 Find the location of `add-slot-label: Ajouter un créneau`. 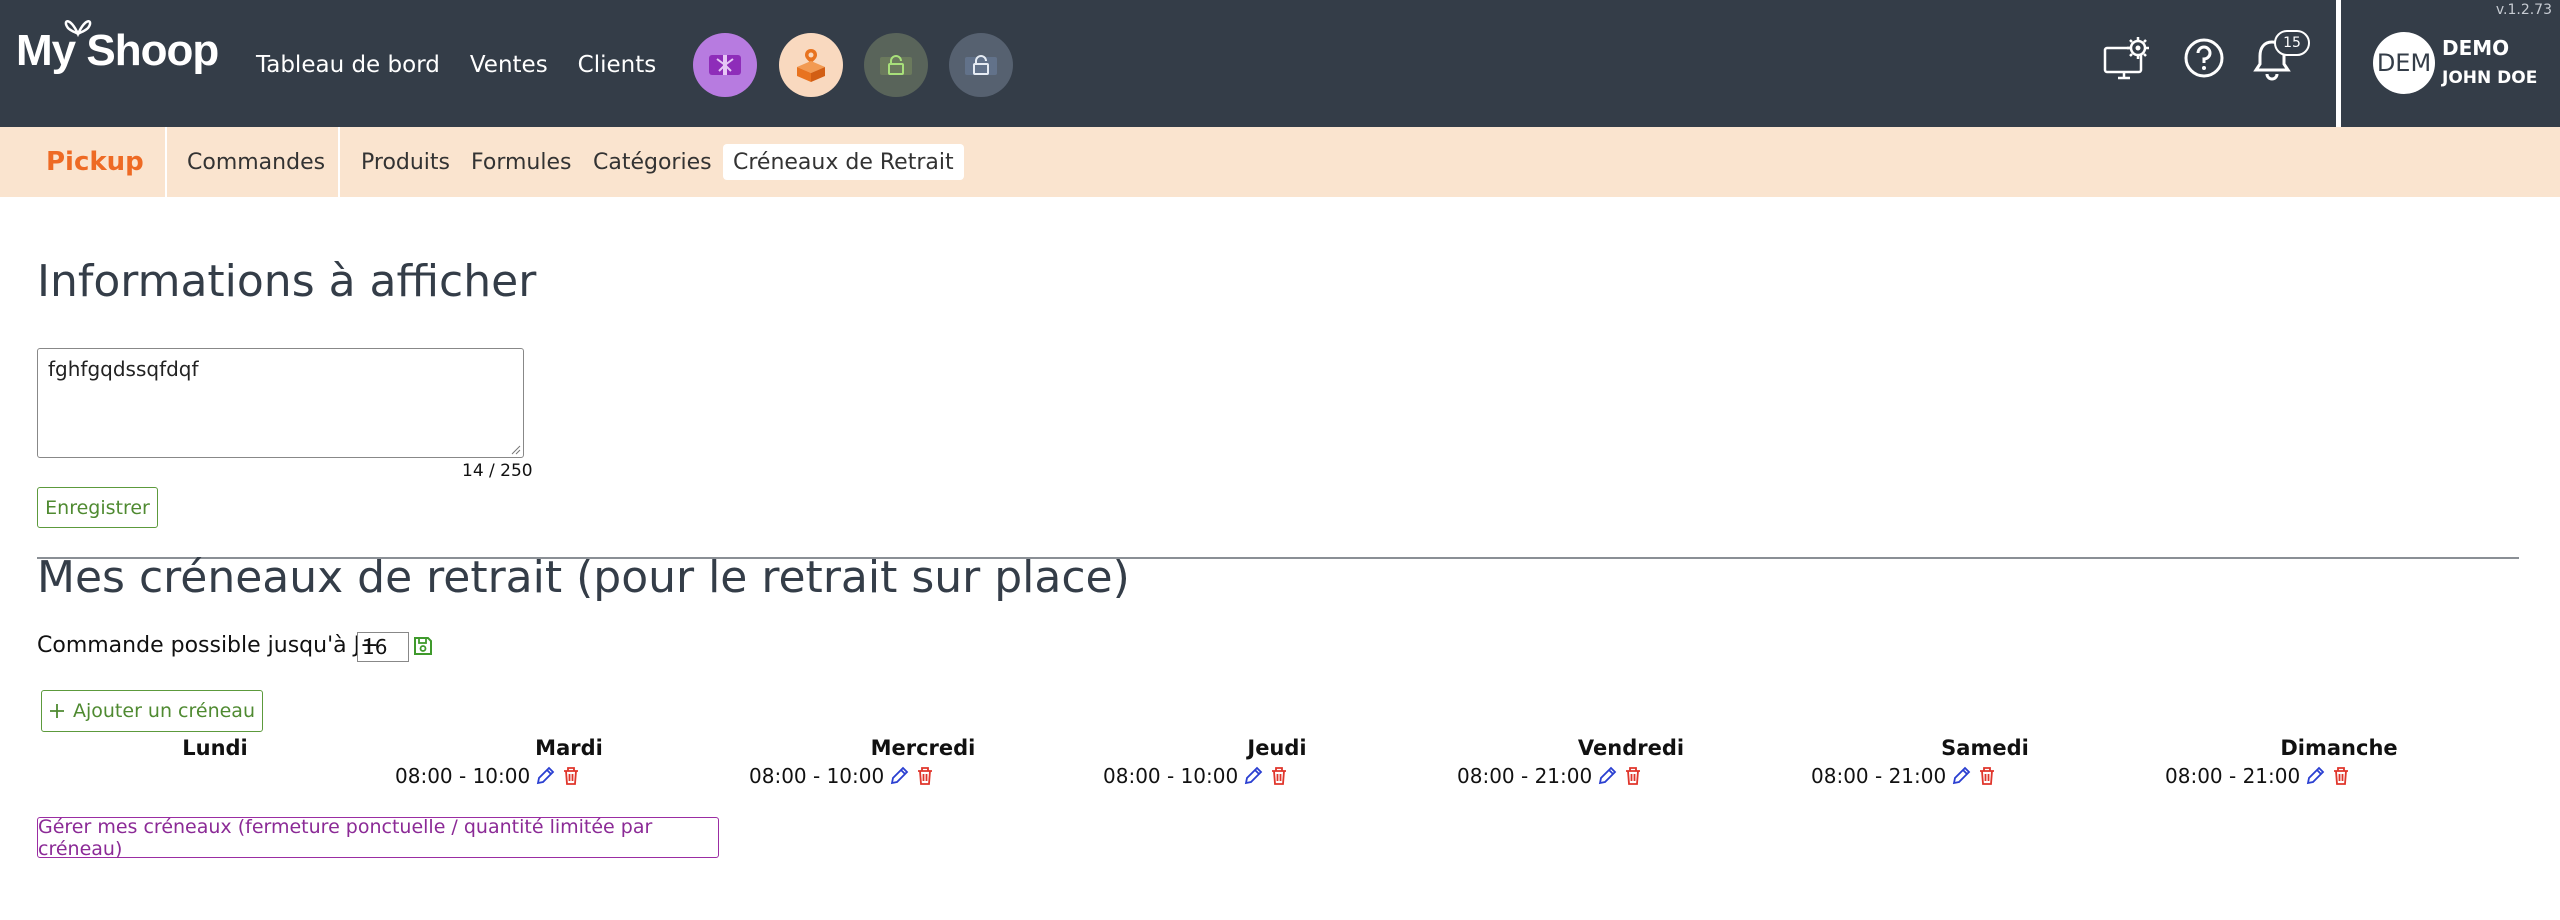

add-slot-label: Ajouter un créneau is located at coordinates (163, 711).